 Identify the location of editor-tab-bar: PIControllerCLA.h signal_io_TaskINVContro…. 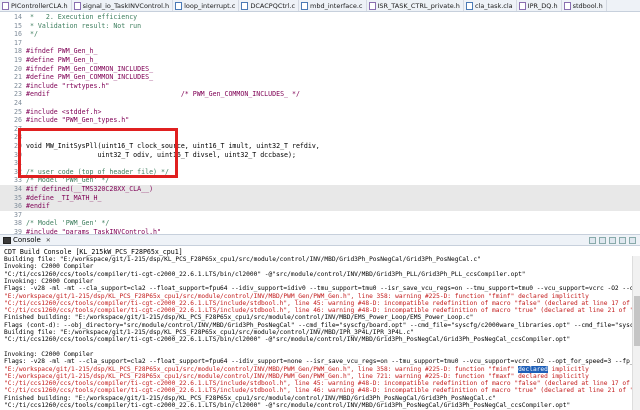
(320, 6).